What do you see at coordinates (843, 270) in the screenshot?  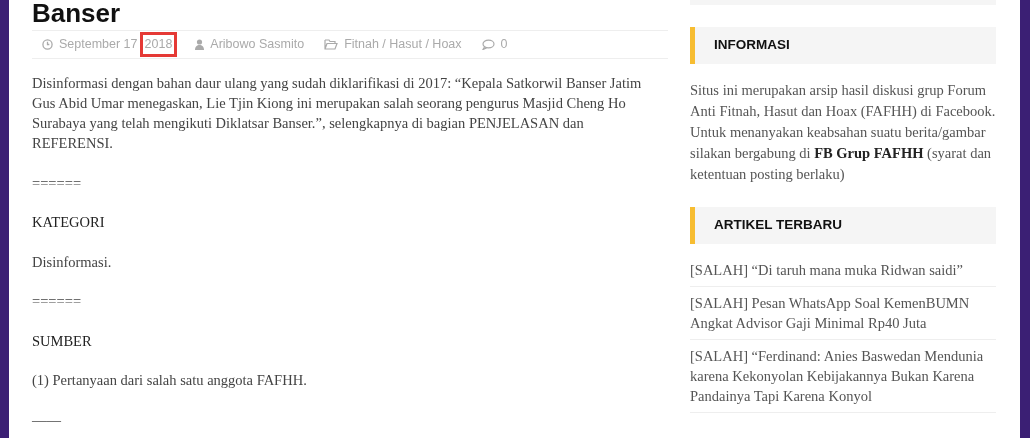 I see `article-link: [SALAH] “Di taruh mana muka Ridwan saidi”` at bounding box center [843, 270].